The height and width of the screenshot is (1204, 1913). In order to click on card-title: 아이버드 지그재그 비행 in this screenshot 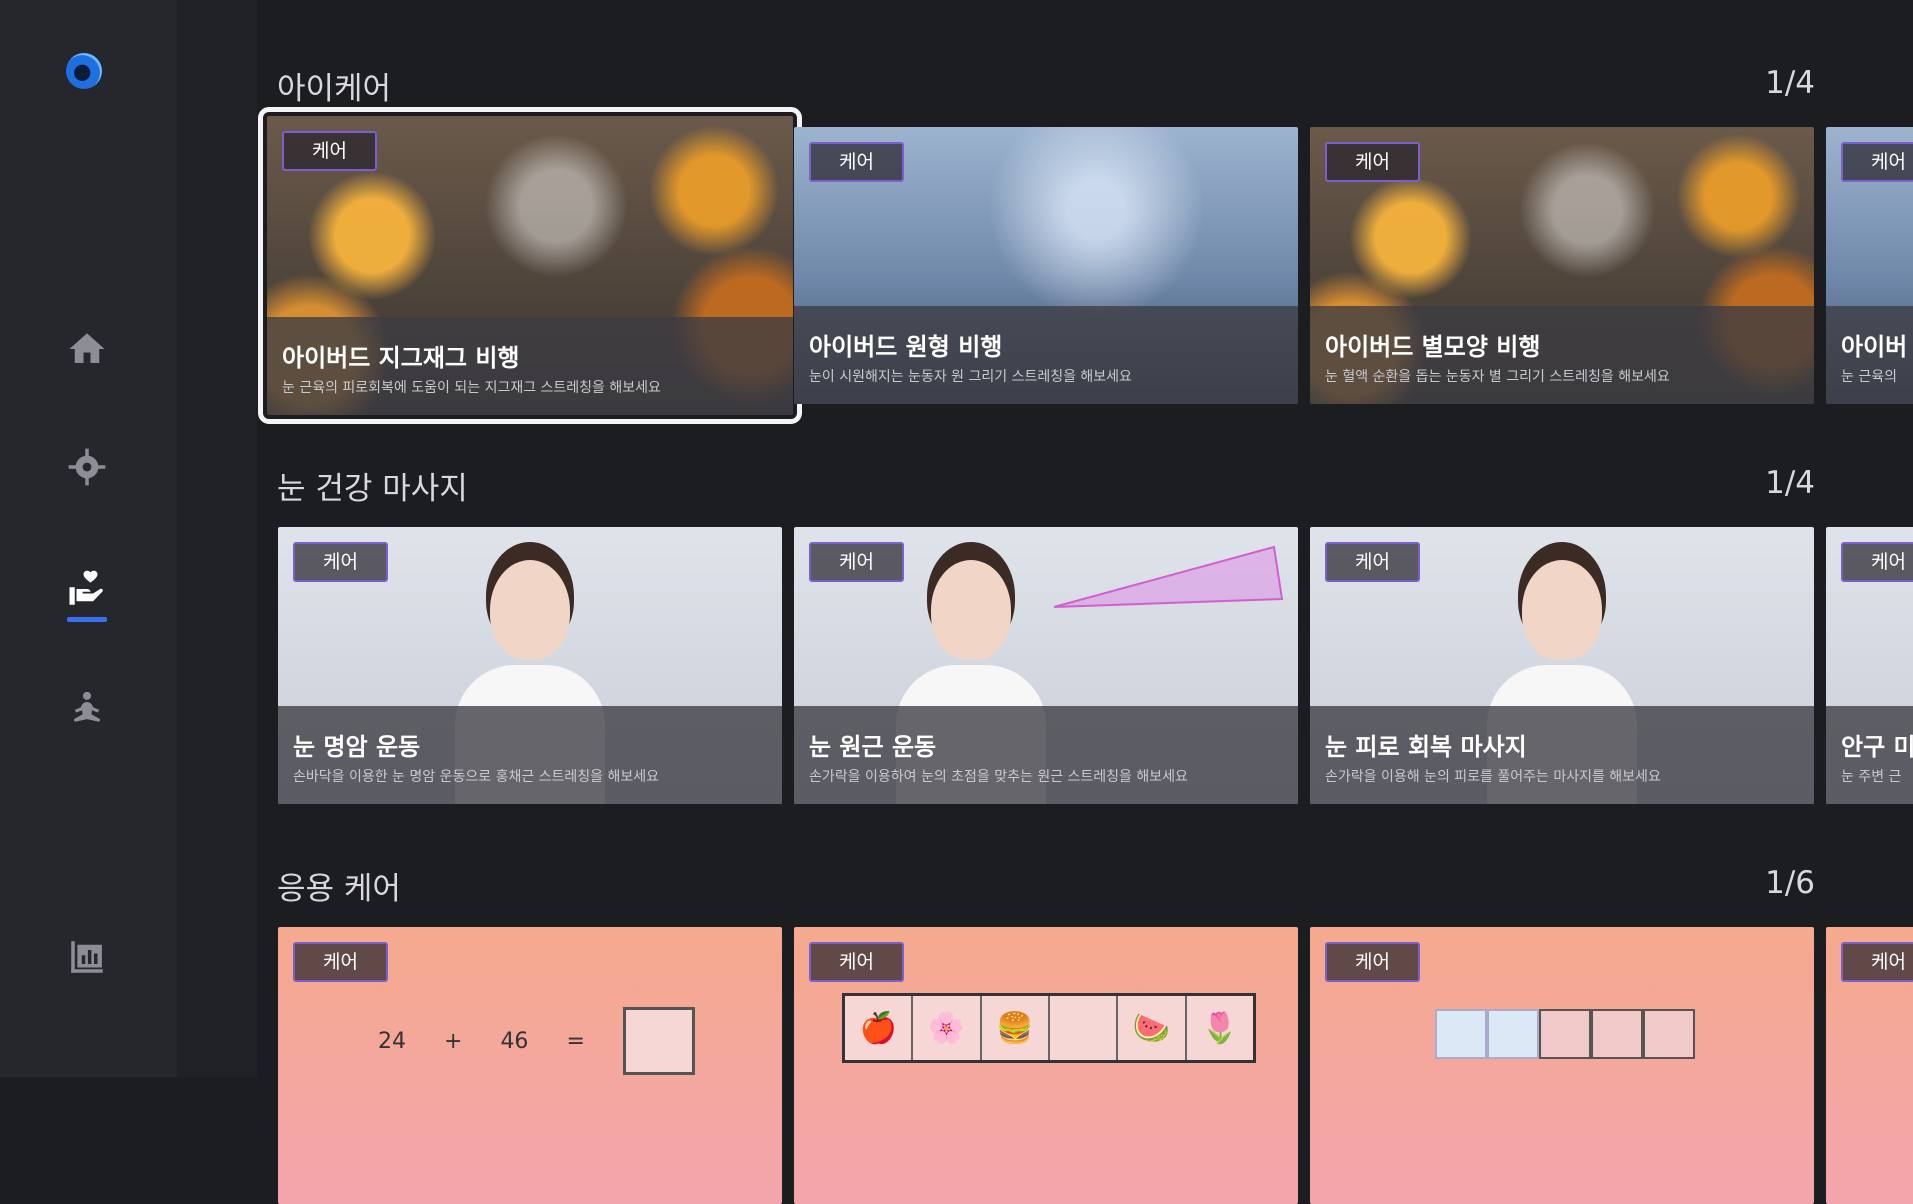, I will do `click(401, 358)`.